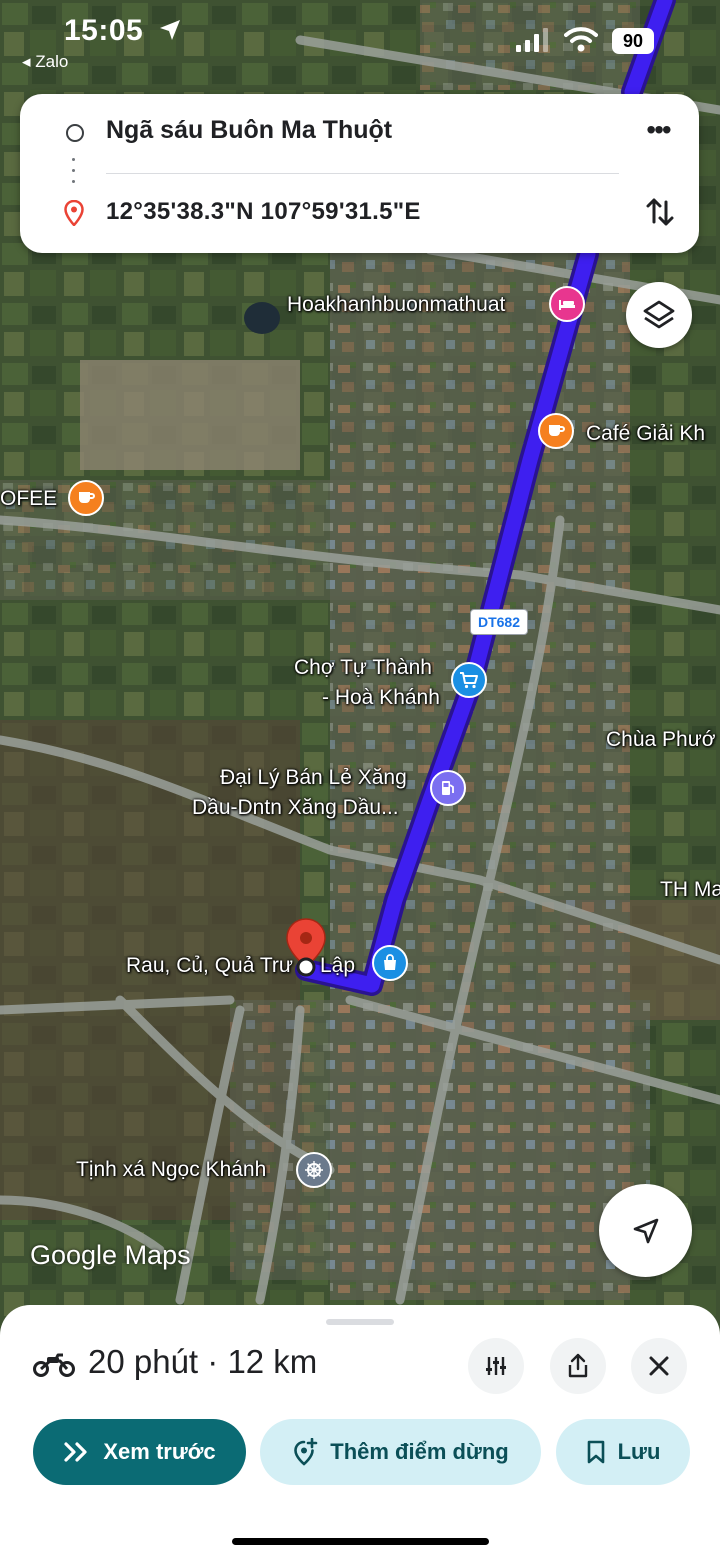 The image size is (720, 1557). Describe the element at coordinates (360, 1322) in the screenshot. I see `sheet-handle` at that location.